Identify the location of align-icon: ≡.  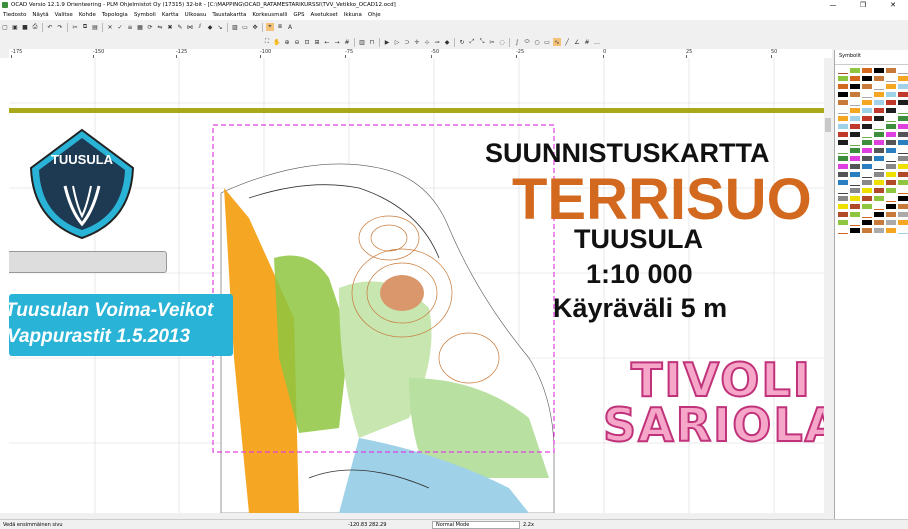
(130, 27).